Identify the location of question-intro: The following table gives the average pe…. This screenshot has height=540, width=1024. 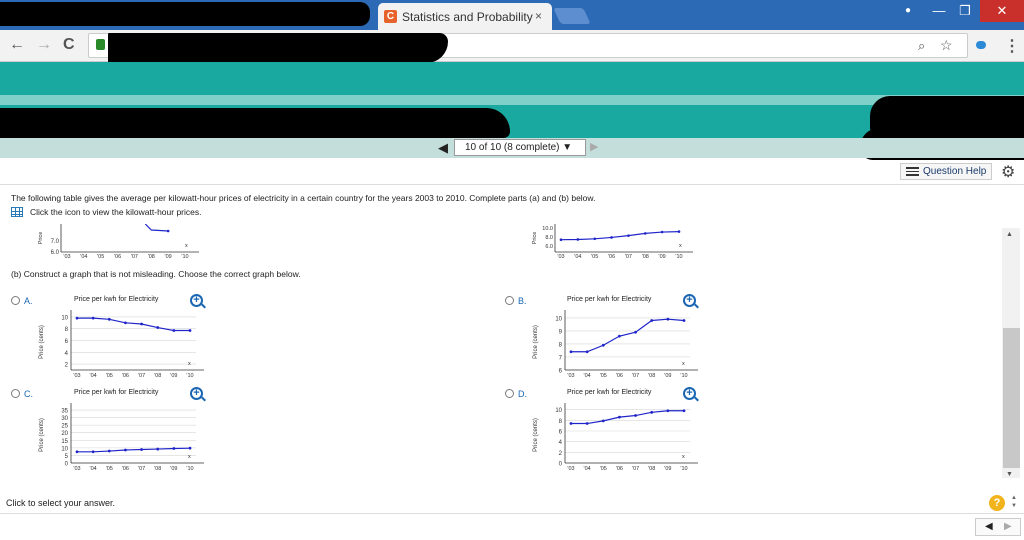
(303, 198).